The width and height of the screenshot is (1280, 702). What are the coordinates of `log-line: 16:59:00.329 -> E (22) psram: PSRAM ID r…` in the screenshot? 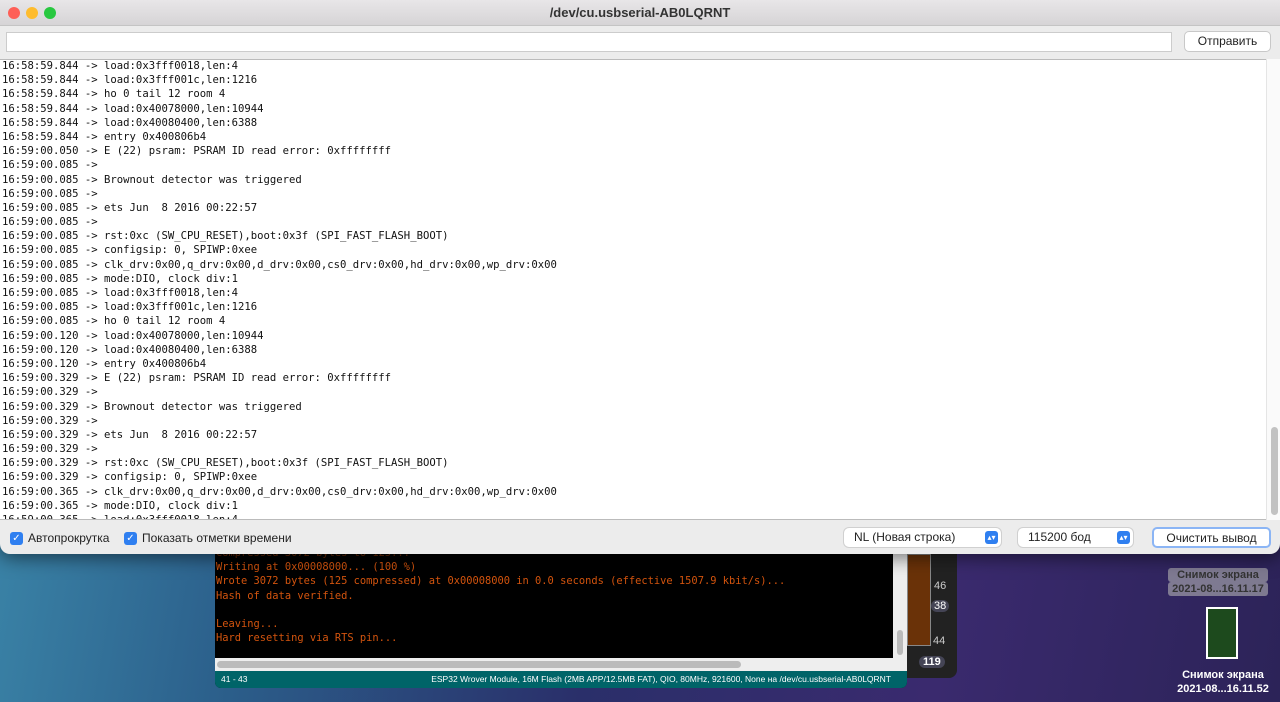 It's located at (197, 378).